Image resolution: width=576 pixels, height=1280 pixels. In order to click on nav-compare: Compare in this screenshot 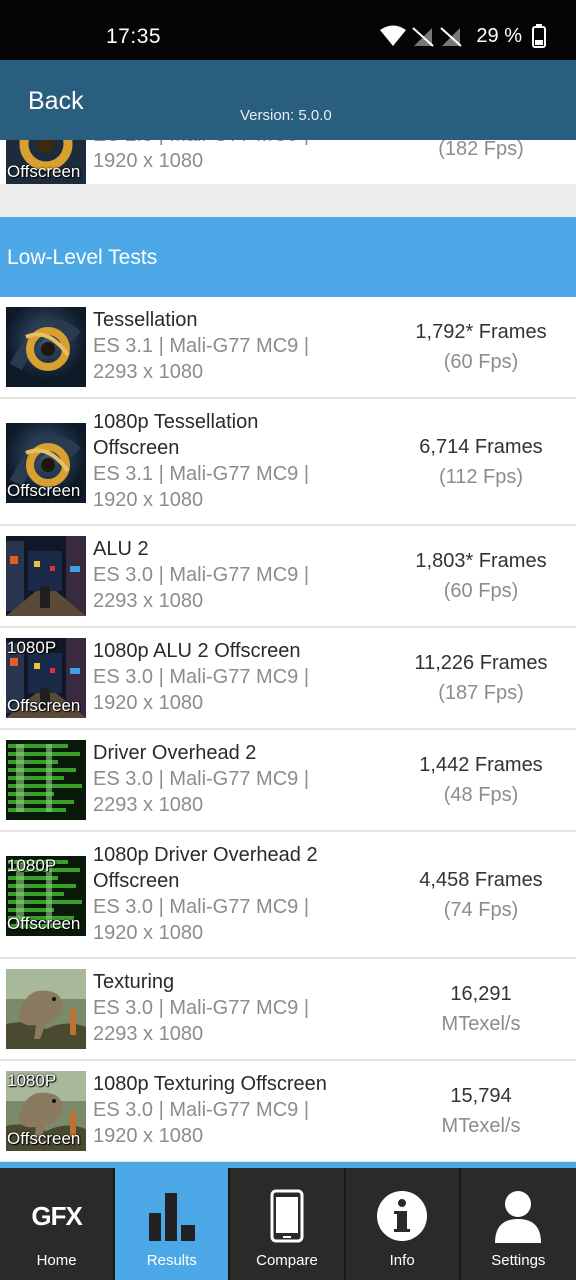, I will do `click(288, 1224)`.